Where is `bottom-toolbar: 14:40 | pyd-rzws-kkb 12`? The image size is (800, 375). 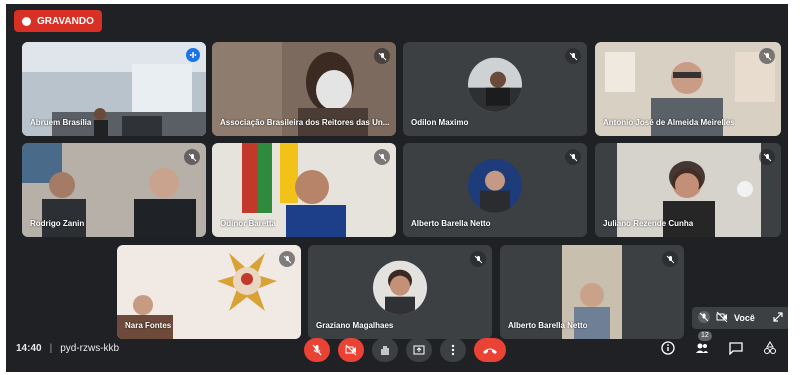
bottom-toolbar: 14:40 | pyd-rzws-kkb 12 is located at coordinates (397, 351).